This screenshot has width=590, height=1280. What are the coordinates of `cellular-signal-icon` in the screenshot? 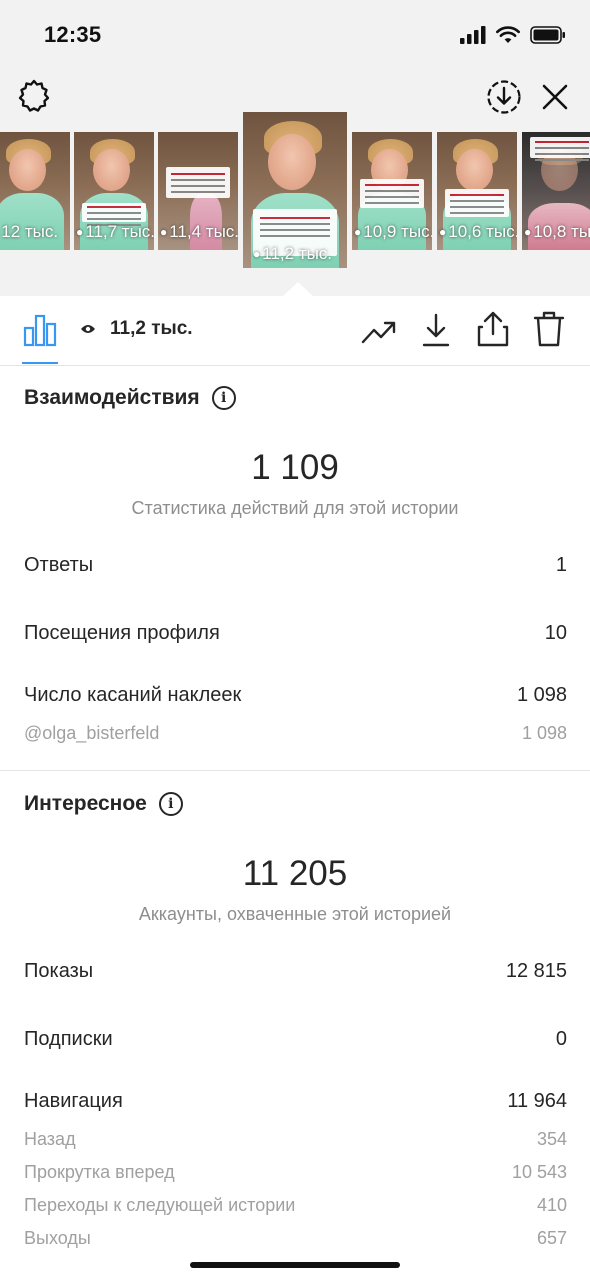 It's located at (473, 35).